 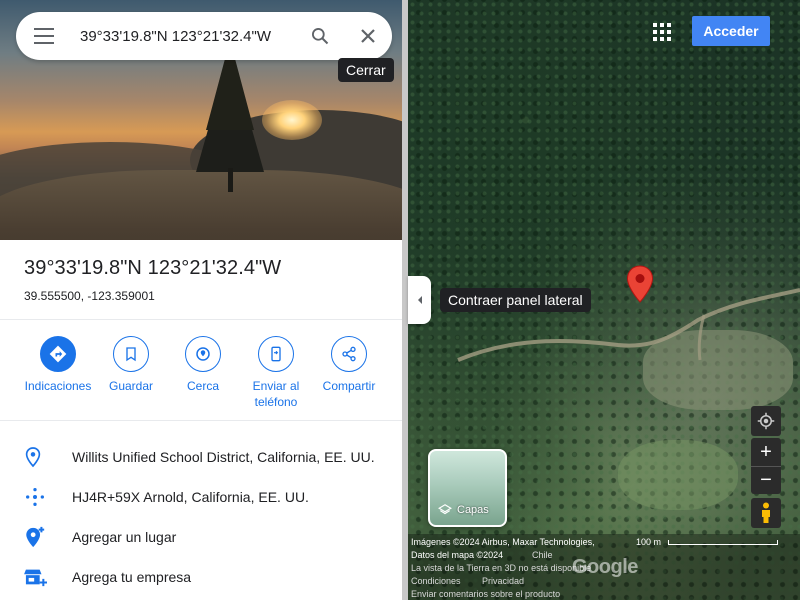 I want to click on search-icon, so click(x=320, y=36).